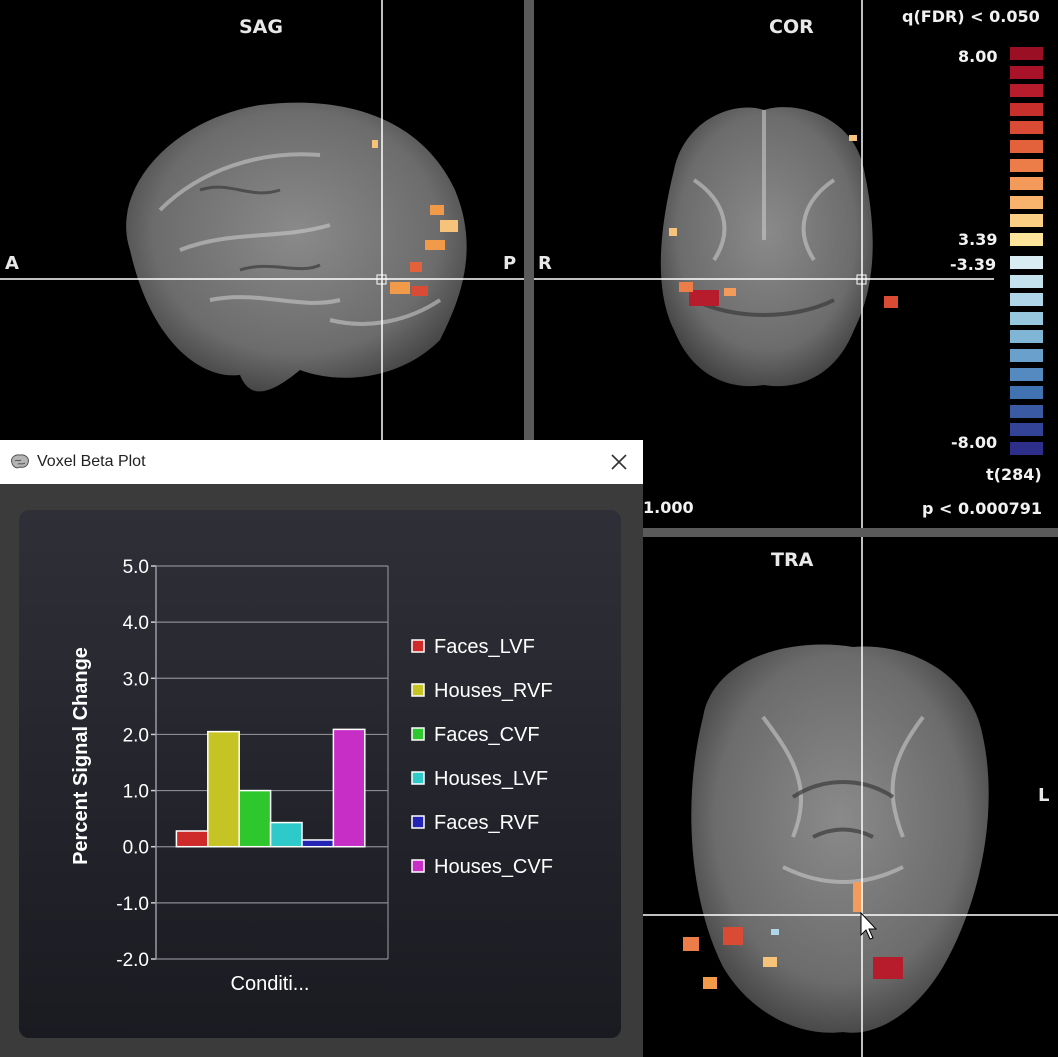 Image resolution: width=1058 pixels, height=1057 pixels. What do you see at coordinates (132, 764) in the screenshot?
I see `y-tick-labels: 5.0 4.0 3.0 2.0 1.0 0.0 -1.0 -2.0` at bounding box center [132, 764].